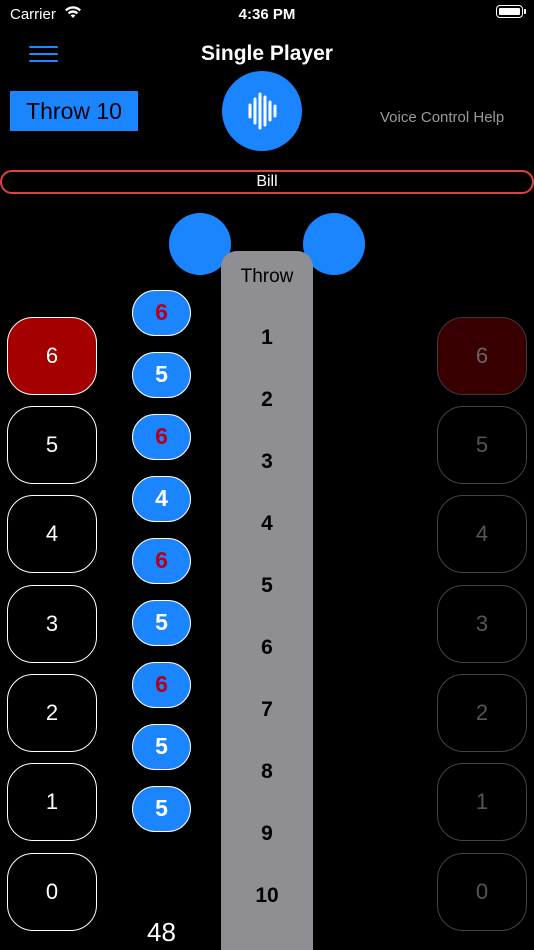 The width and height of the screenshot is (534, 950). What do you see at coordinates (267, 276) in the screenshot?
I see `throw-column-header: Throw` at bounding box center [267, 276].